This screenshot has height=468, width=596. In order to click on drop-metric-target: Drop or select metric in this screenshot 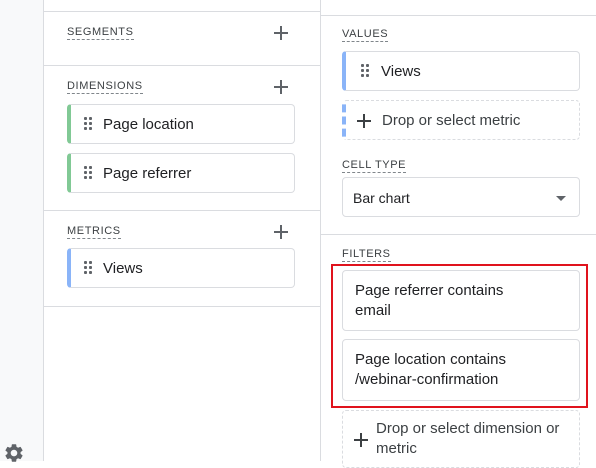, I will do `click(461, 120)`.